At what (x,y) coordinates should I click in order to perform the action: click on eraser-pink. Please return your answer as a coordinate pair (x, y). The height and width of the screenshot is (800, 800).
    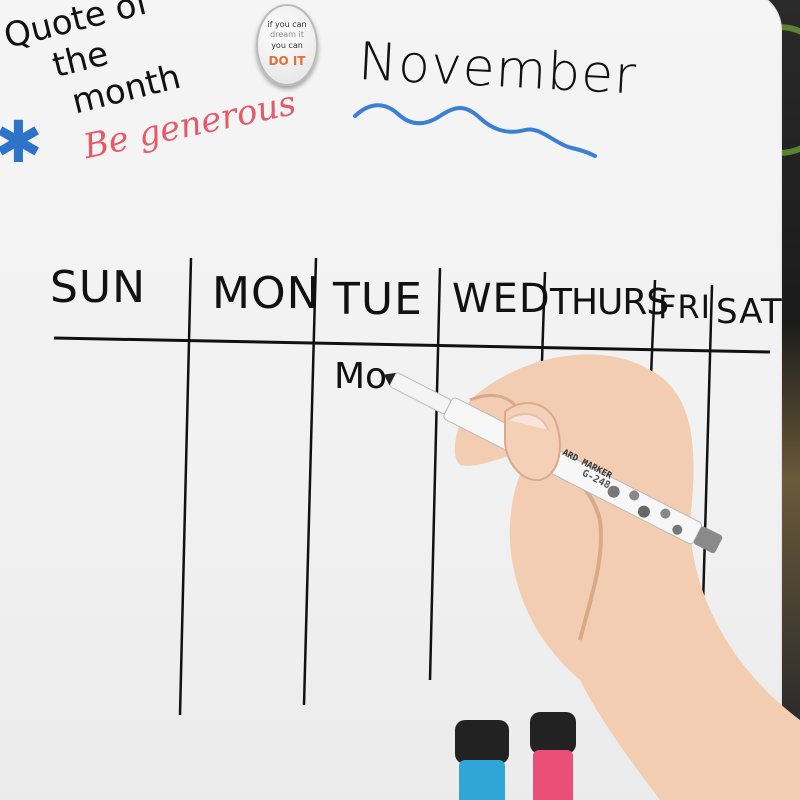
    Looking at the image, I should click on (553, 756).